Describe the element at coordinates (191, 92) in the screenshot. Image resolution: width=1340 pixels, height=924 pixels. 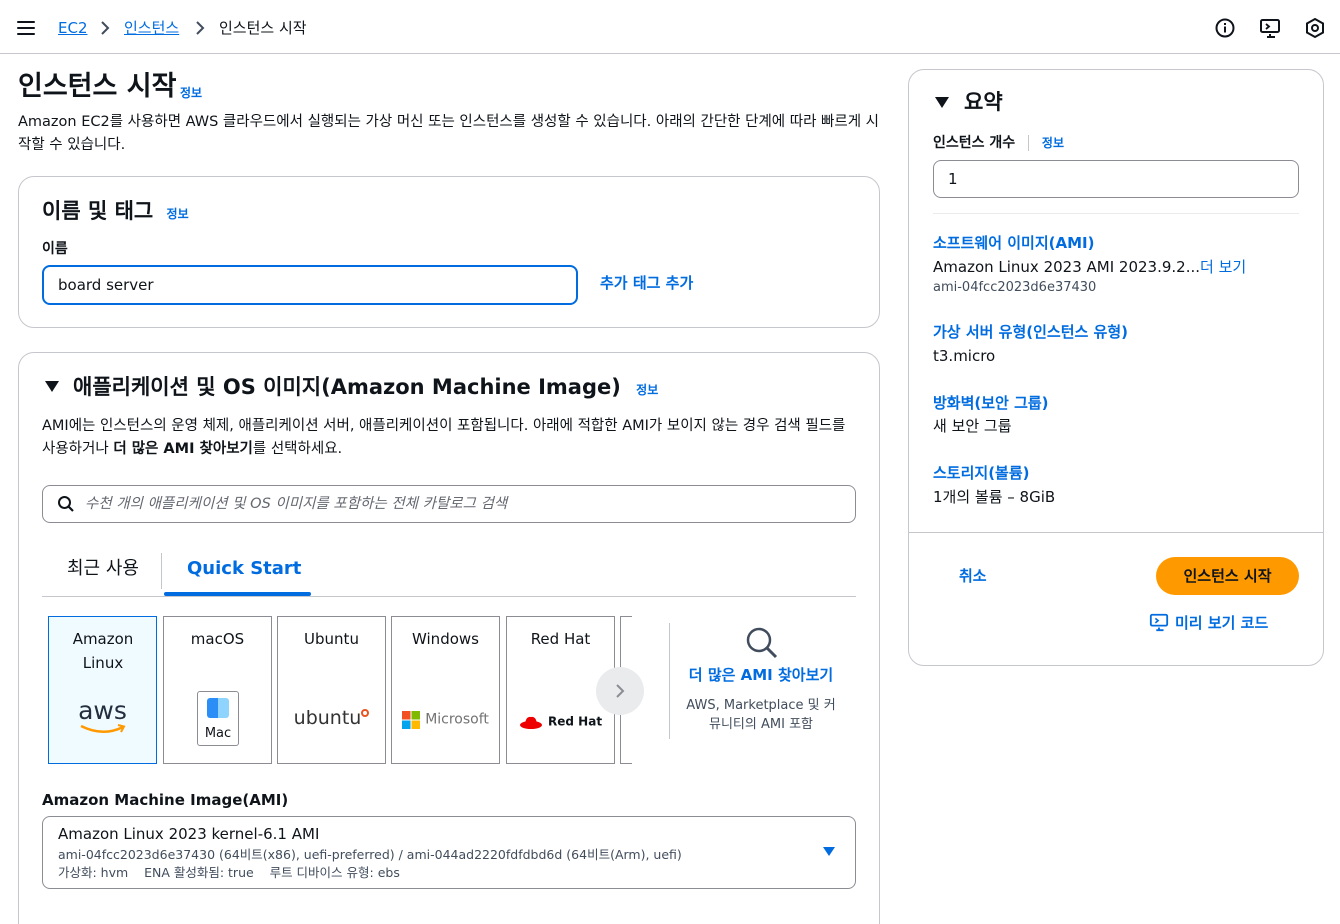
I see `page-info-link: 정보` at that location.